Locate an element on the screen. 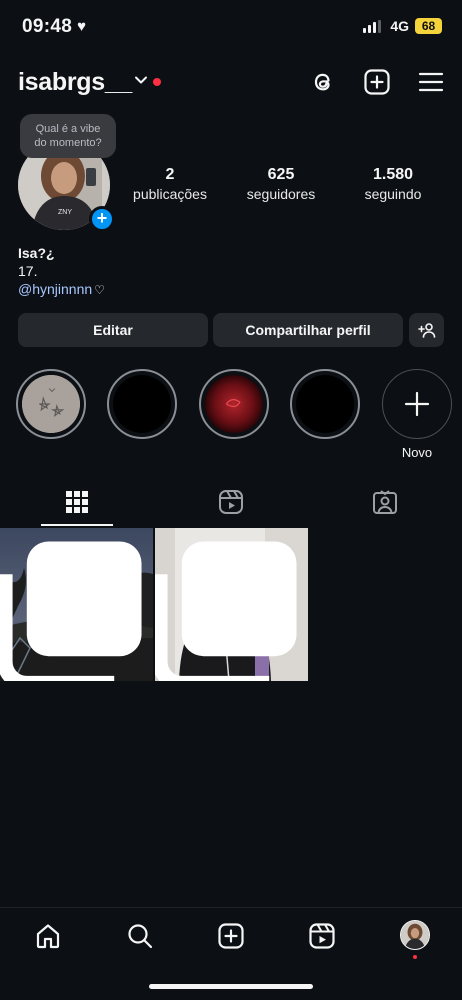 The width and height of the screenshot is (462, 1000). share-profile-button: Compartilhar perfil is located at coordinates (308, 330).